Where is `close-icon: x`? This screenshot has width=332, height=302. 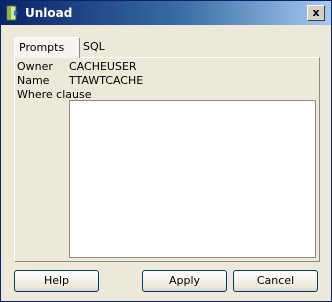
close-icon: x is located at coordinates (316, 12).